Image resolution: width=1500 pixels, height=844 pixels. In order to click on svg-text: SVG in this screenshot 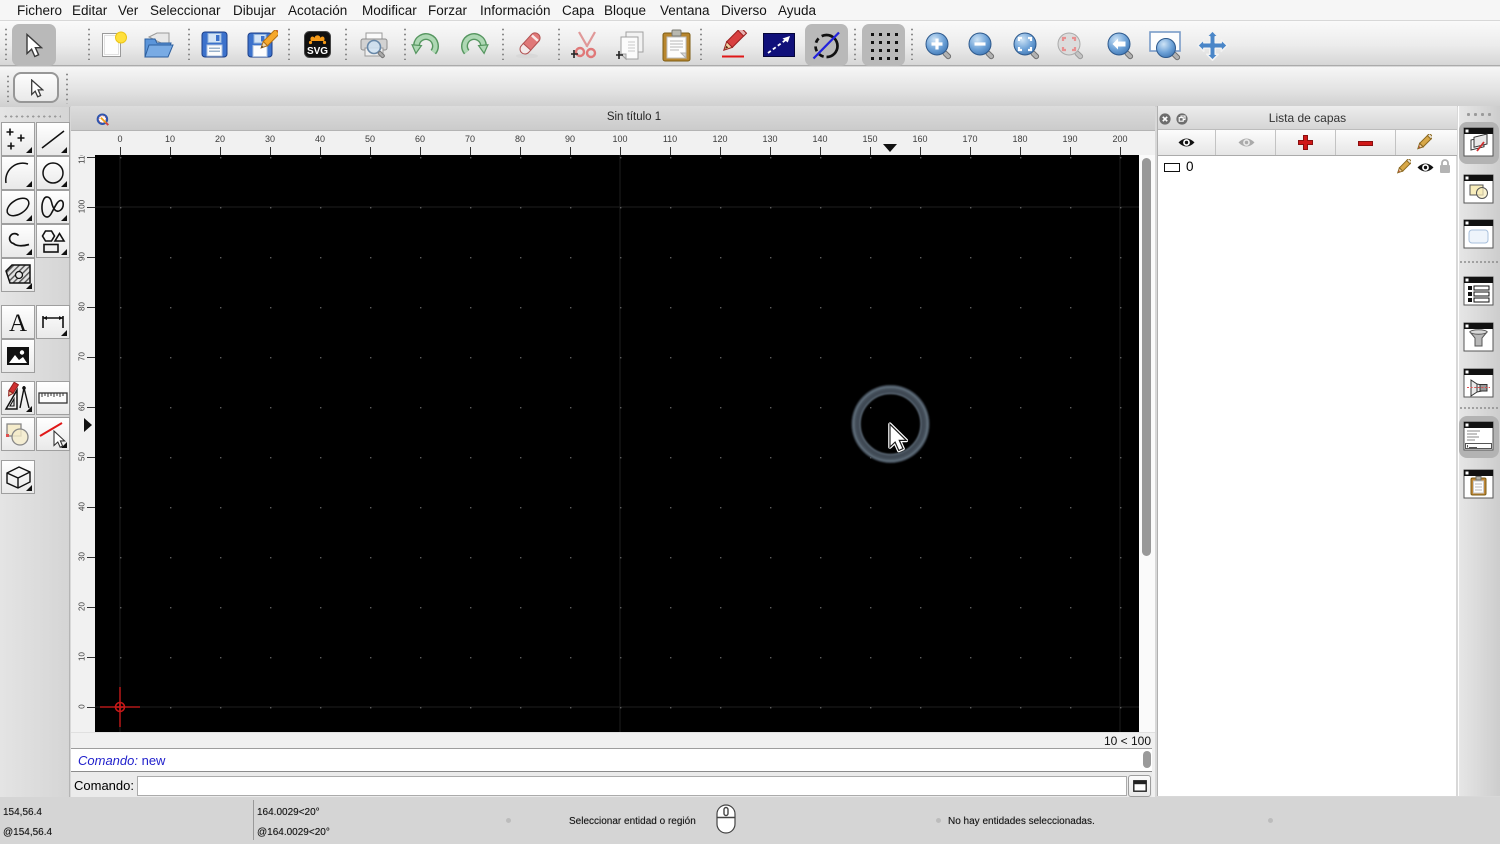, I will do `click(317, 51)`.